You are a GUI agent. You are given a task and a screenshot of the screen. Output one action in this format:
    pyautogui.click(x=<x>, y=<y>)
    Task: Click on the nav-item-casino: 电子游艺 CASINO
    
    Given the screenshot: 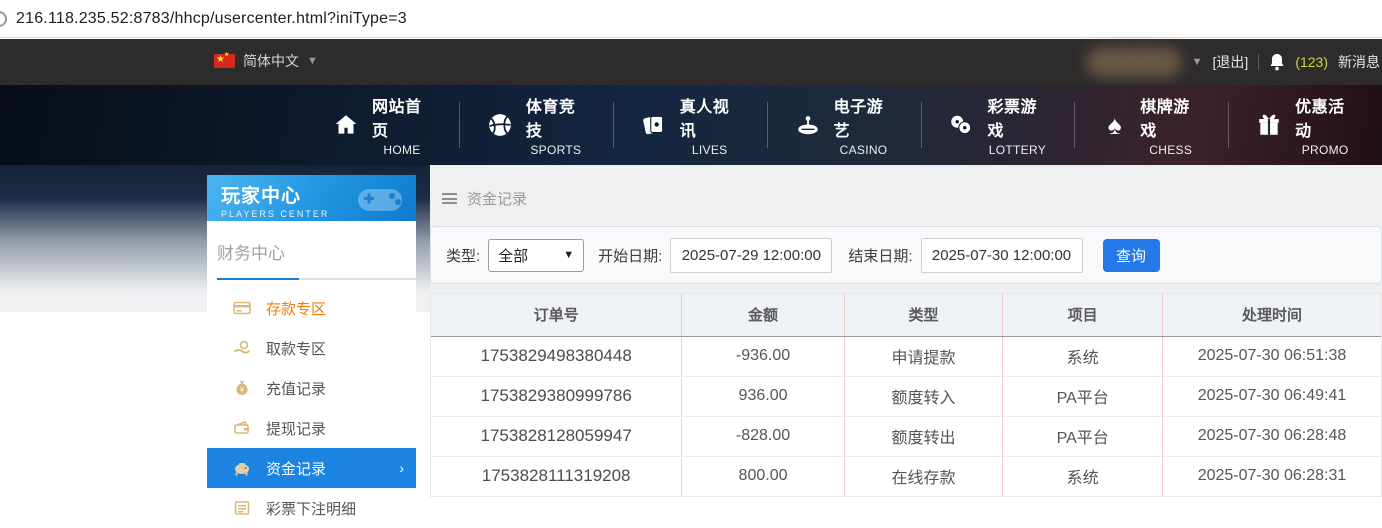 What is the action you would take?
    pyautogui.click(x=844, y=125)
    